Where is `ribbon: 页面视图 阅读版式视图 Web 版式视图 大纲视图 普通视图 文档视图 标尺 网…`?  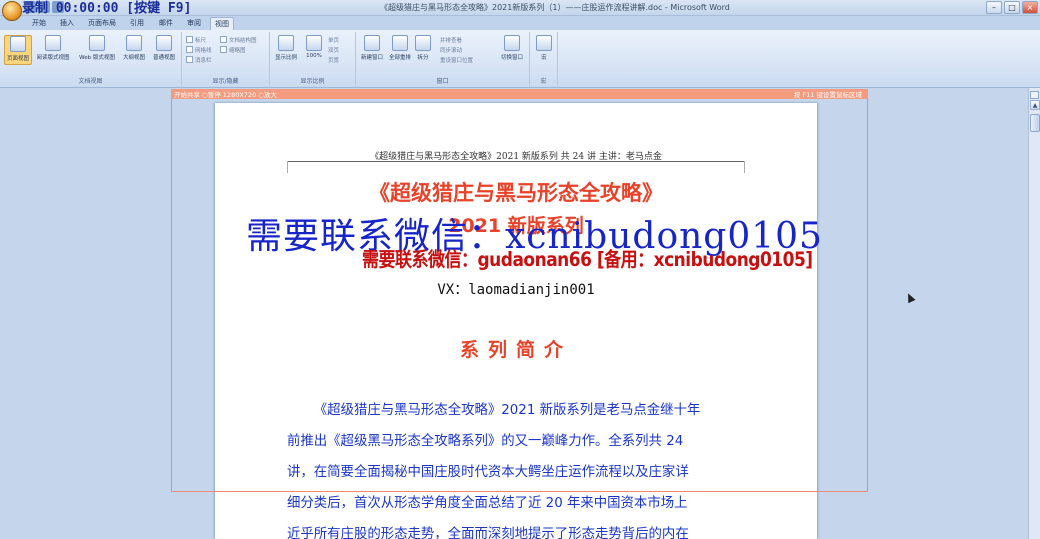 ribbon: 页面视图 阅读版式视图 Web 版式视图 大纲视图 普通视图 文档视图 标尺 网… is located at coordinates (520, 59).